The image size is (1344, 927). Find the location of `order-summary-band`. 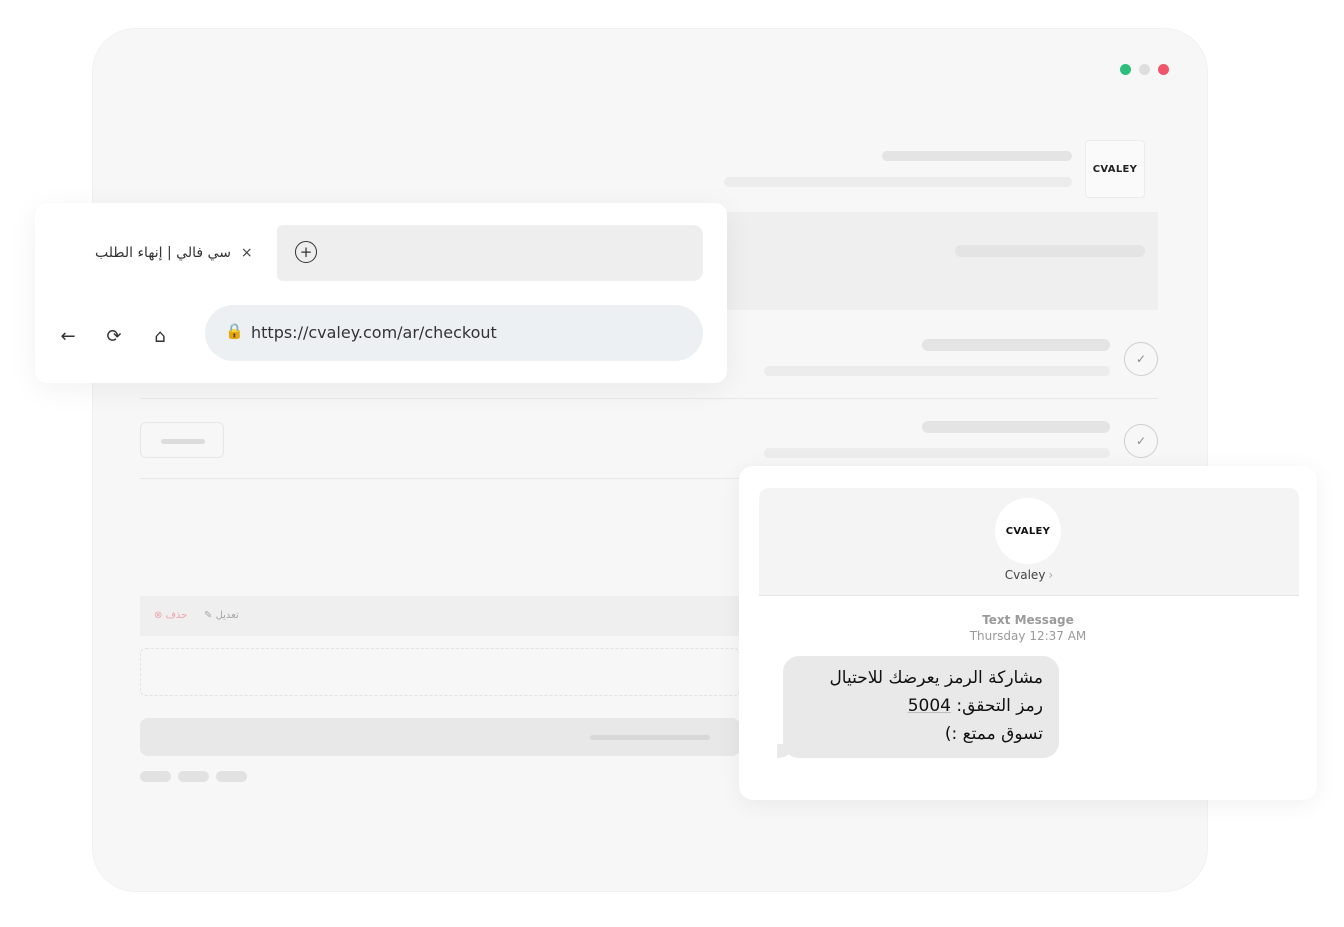

order-summary-band is located at coordinates (929, 261).